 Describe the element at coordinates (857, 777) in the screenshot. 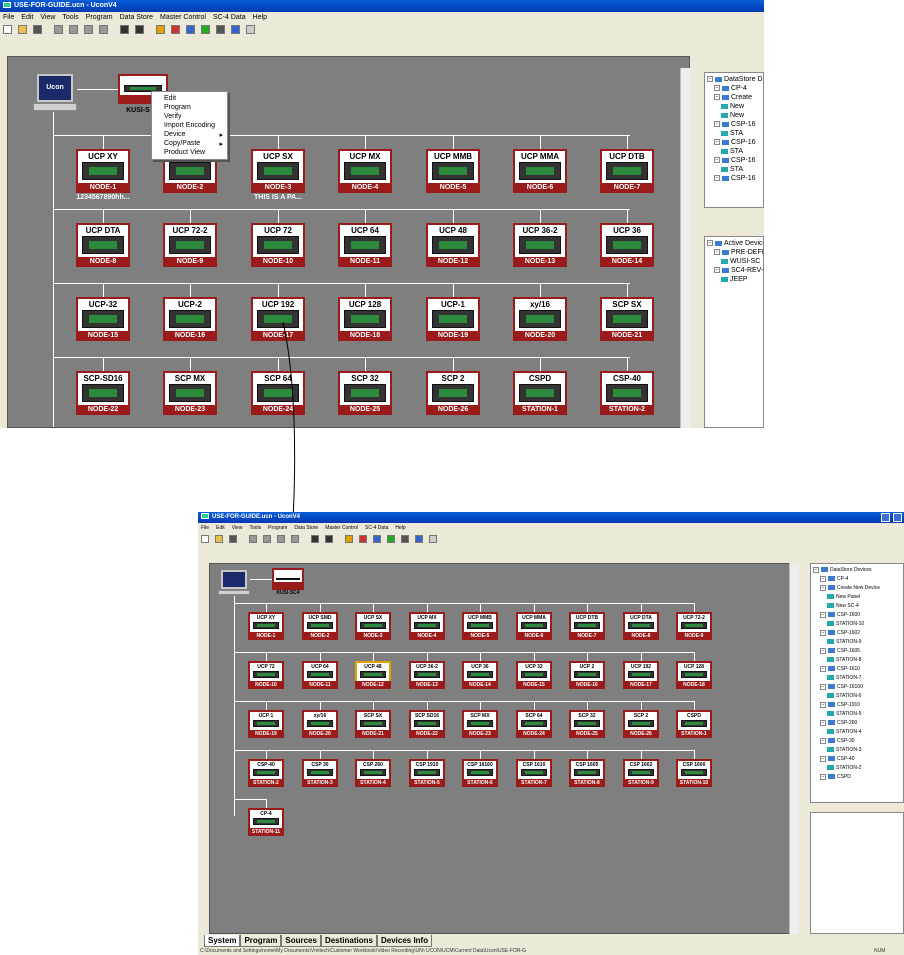

I see `tree-item: − CSPD` at that location.